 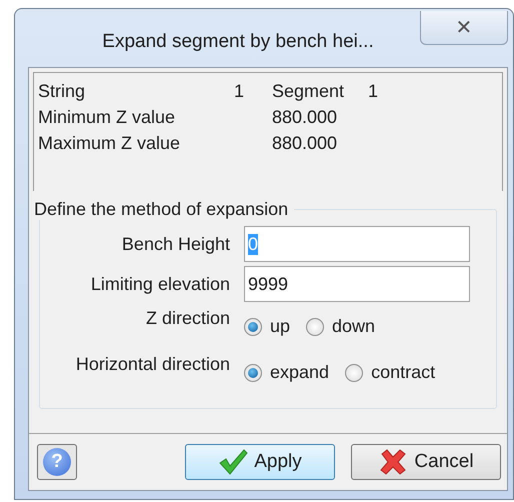 I want to click on input-field: 9999, so click(x=357, y=284).